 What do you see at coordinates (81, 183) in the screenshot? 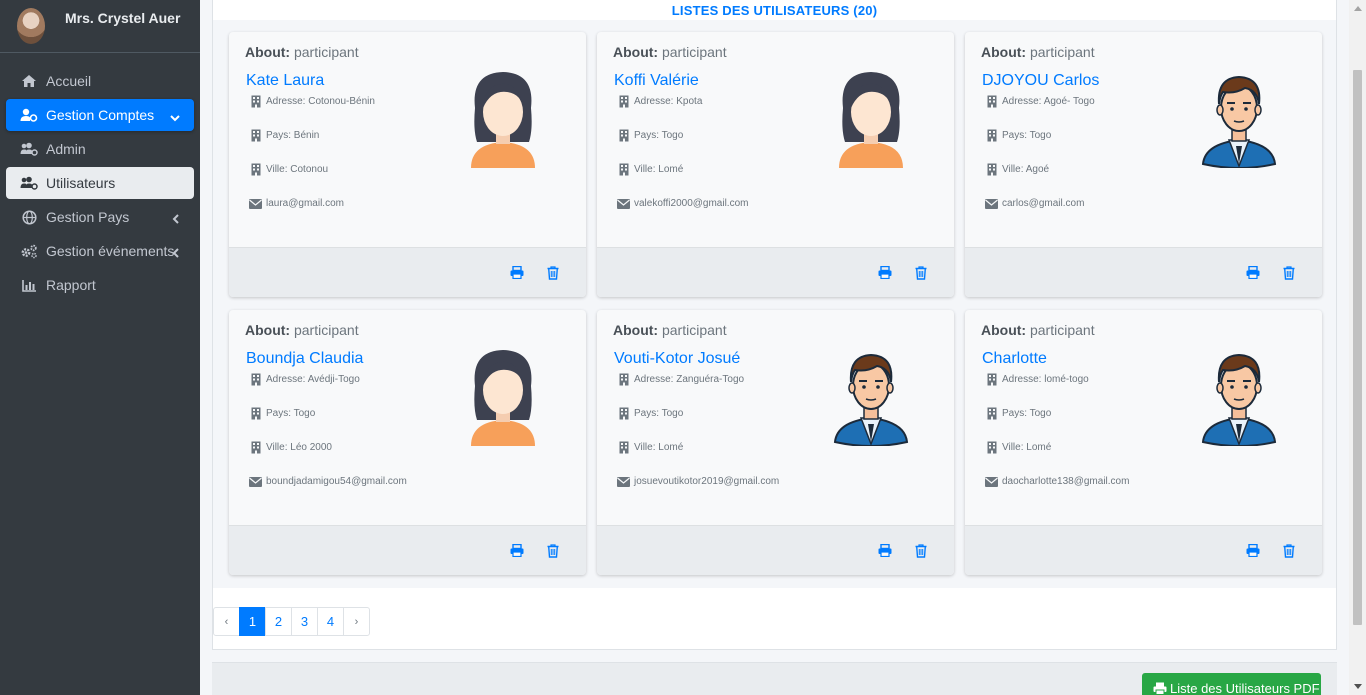
I see `sidebar-item-label: Utilisateurs` at bounding box center [81, 183].